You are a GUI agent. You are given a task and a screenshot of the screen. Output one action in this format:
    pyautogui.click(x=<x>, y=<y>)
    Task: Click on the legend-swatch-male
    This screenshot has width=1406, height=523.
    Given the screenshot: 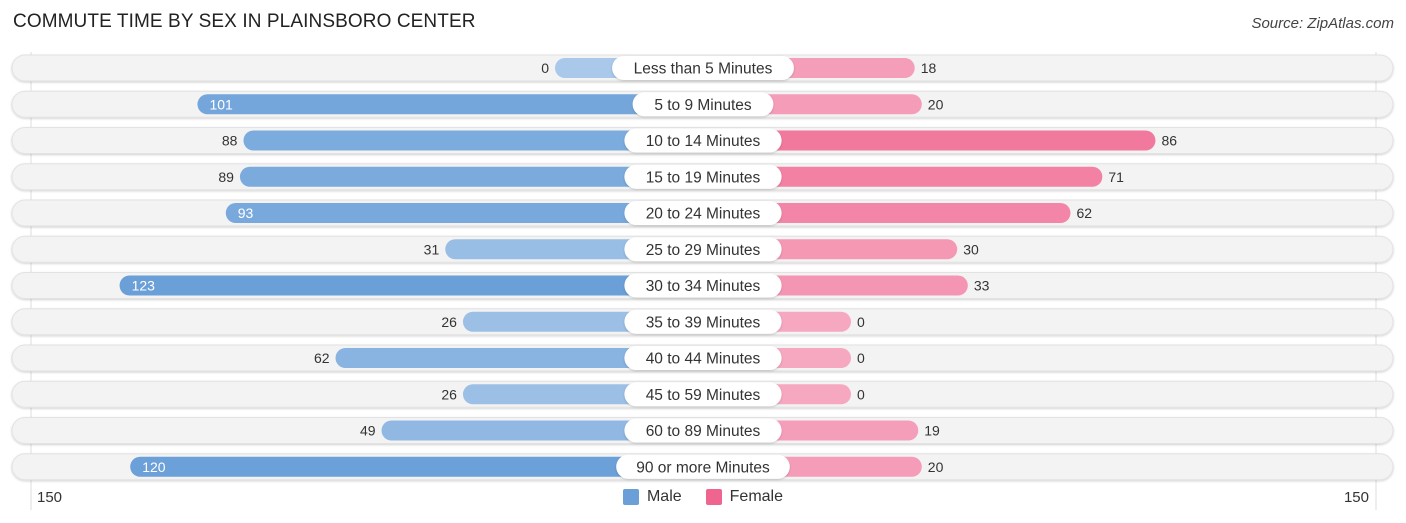 What is the action you would take?
    pyautogui.click(x=630, y=497)
    